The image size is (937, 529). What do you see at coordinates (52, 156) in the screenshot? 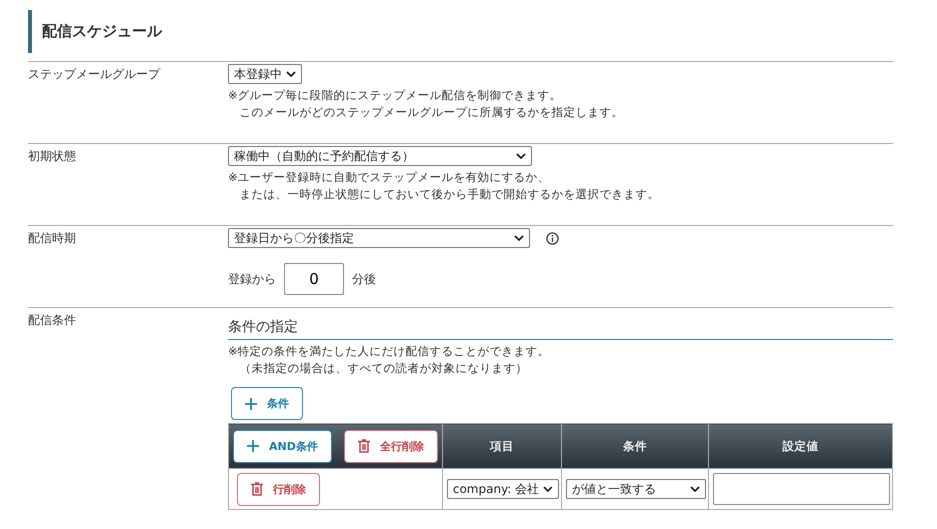
I see `field-label: 初期状態` at bounding box center [52, 156].